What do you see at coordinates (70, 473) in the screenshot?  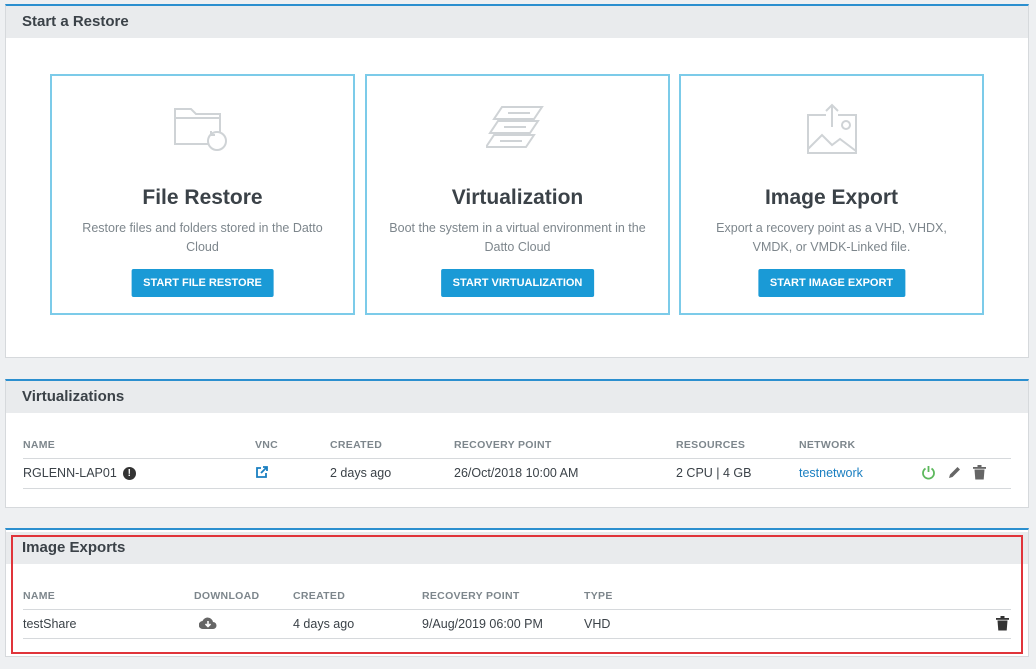 I see `vm-name: RGLENN-LAP01` at bounding box center [70, 473].